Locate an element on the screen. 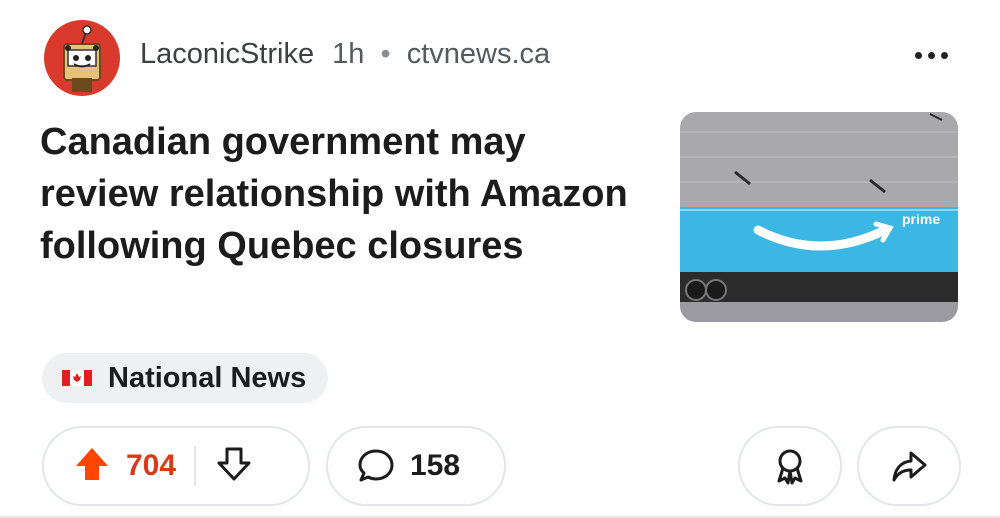  share-button is located at coordinates (909, 466).